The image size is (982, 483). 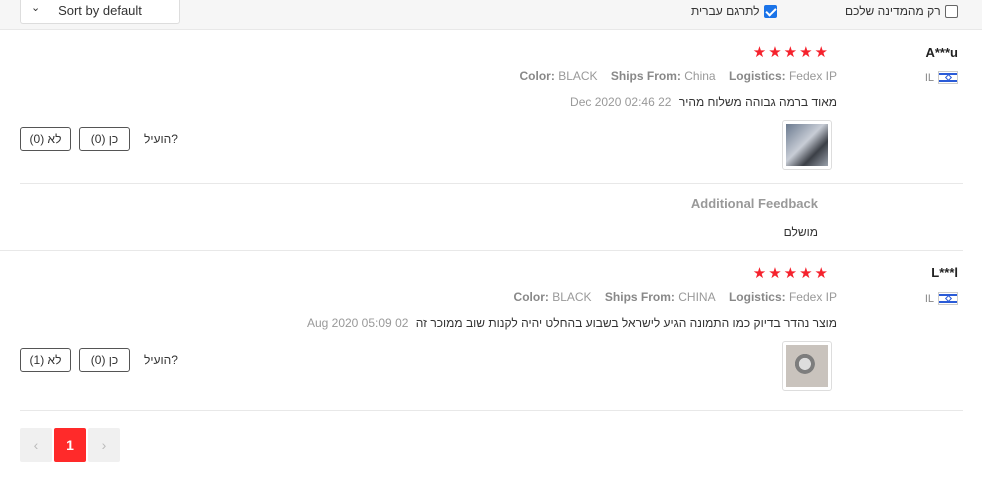 I want to click on page-1-button: 1, so click(x=70, y=445).